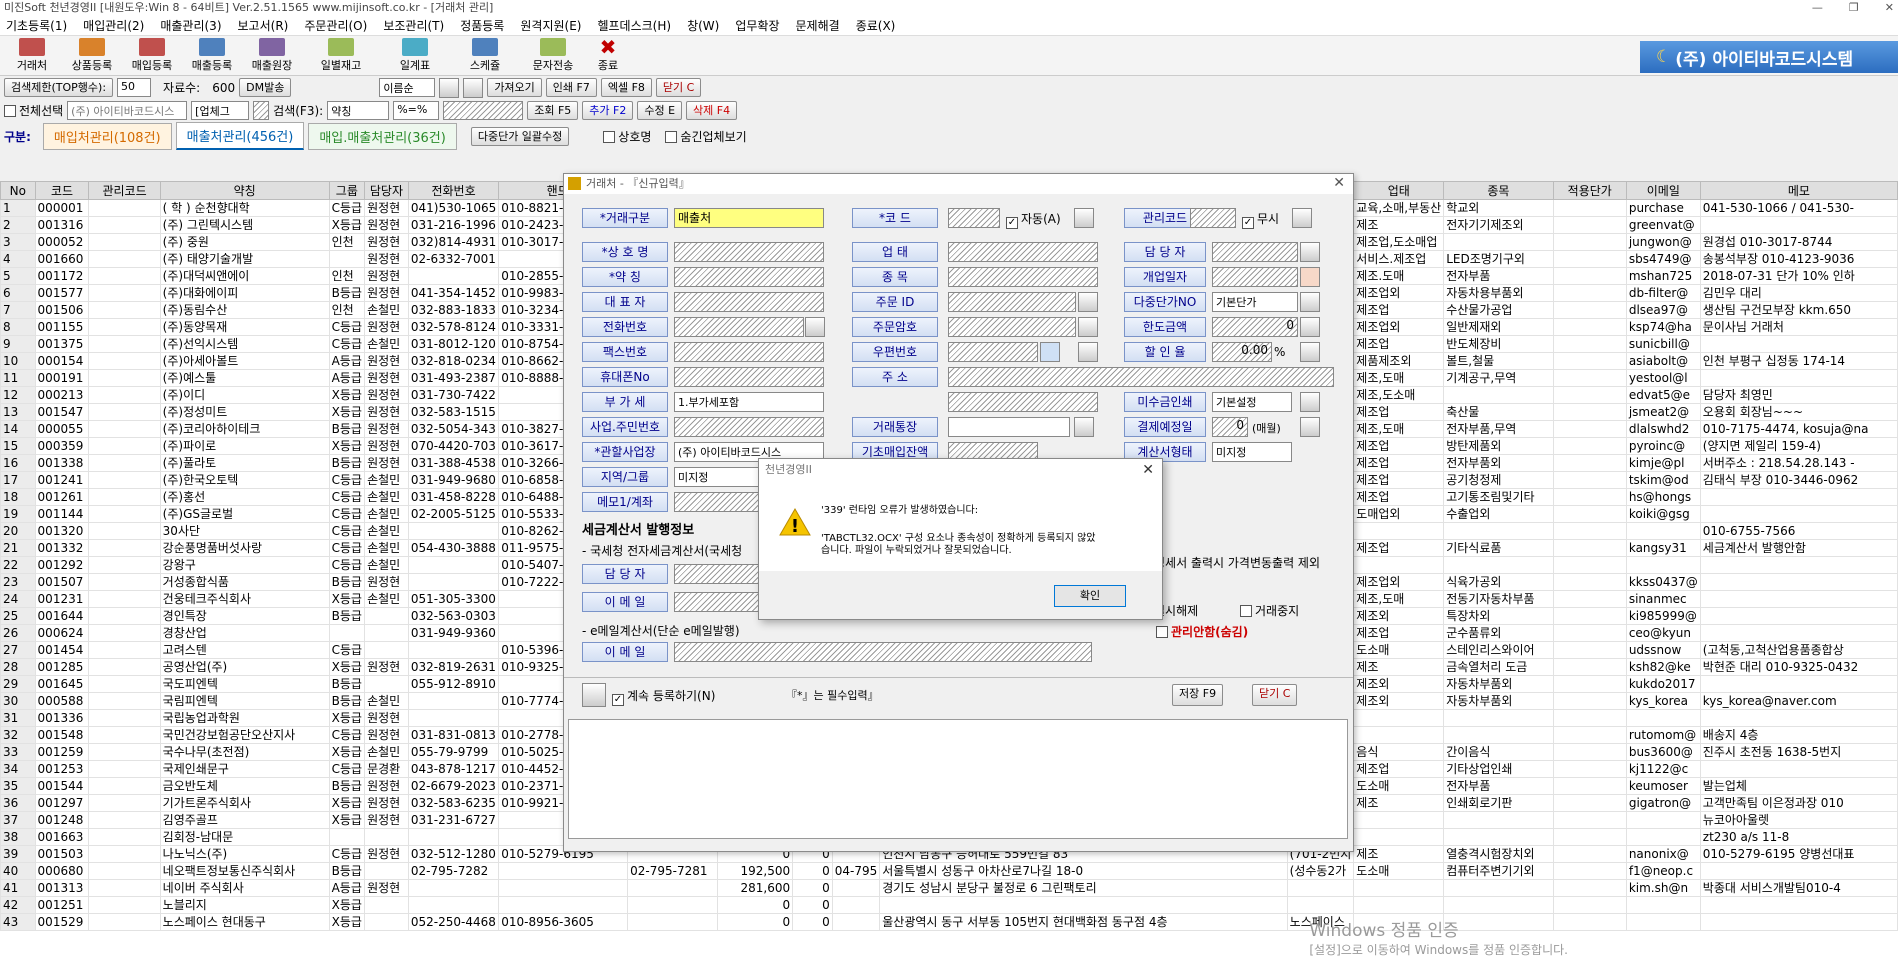 This screenshot has height=978, width=1898. What do you see at coordinates (1088, 352) in the screenshot?
I see `zip-clear-button` at bounding box center [1088, 352].